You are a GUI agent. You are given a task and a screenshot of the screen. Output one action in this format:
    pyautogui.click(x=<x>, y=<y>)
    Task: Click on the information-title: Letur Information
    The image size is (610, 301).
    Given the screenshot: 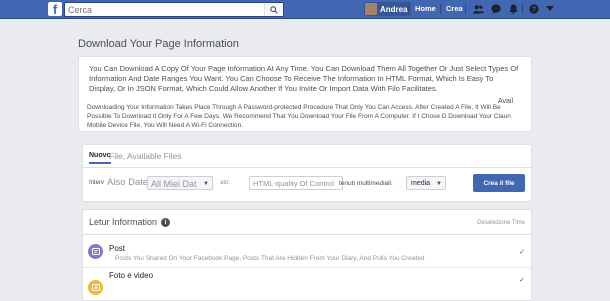 What is the action you would take?
    pyautogui.click(x=123, y=222)
    